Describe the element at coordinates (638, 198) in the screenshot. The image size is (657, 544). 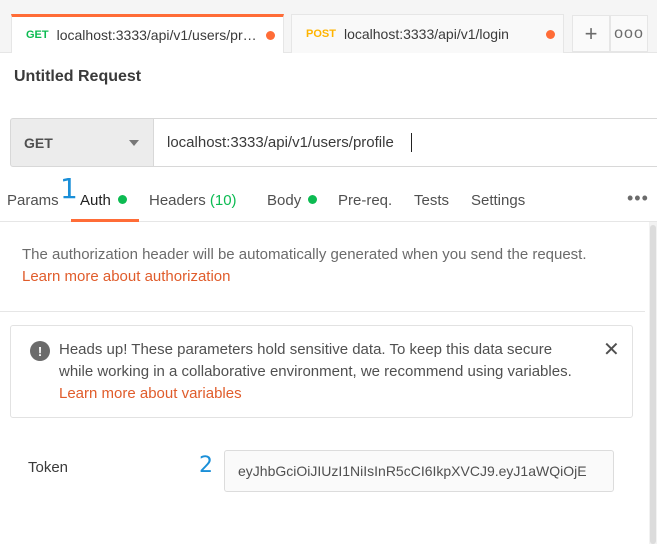
I see `more-options-icon: •••` at that location.